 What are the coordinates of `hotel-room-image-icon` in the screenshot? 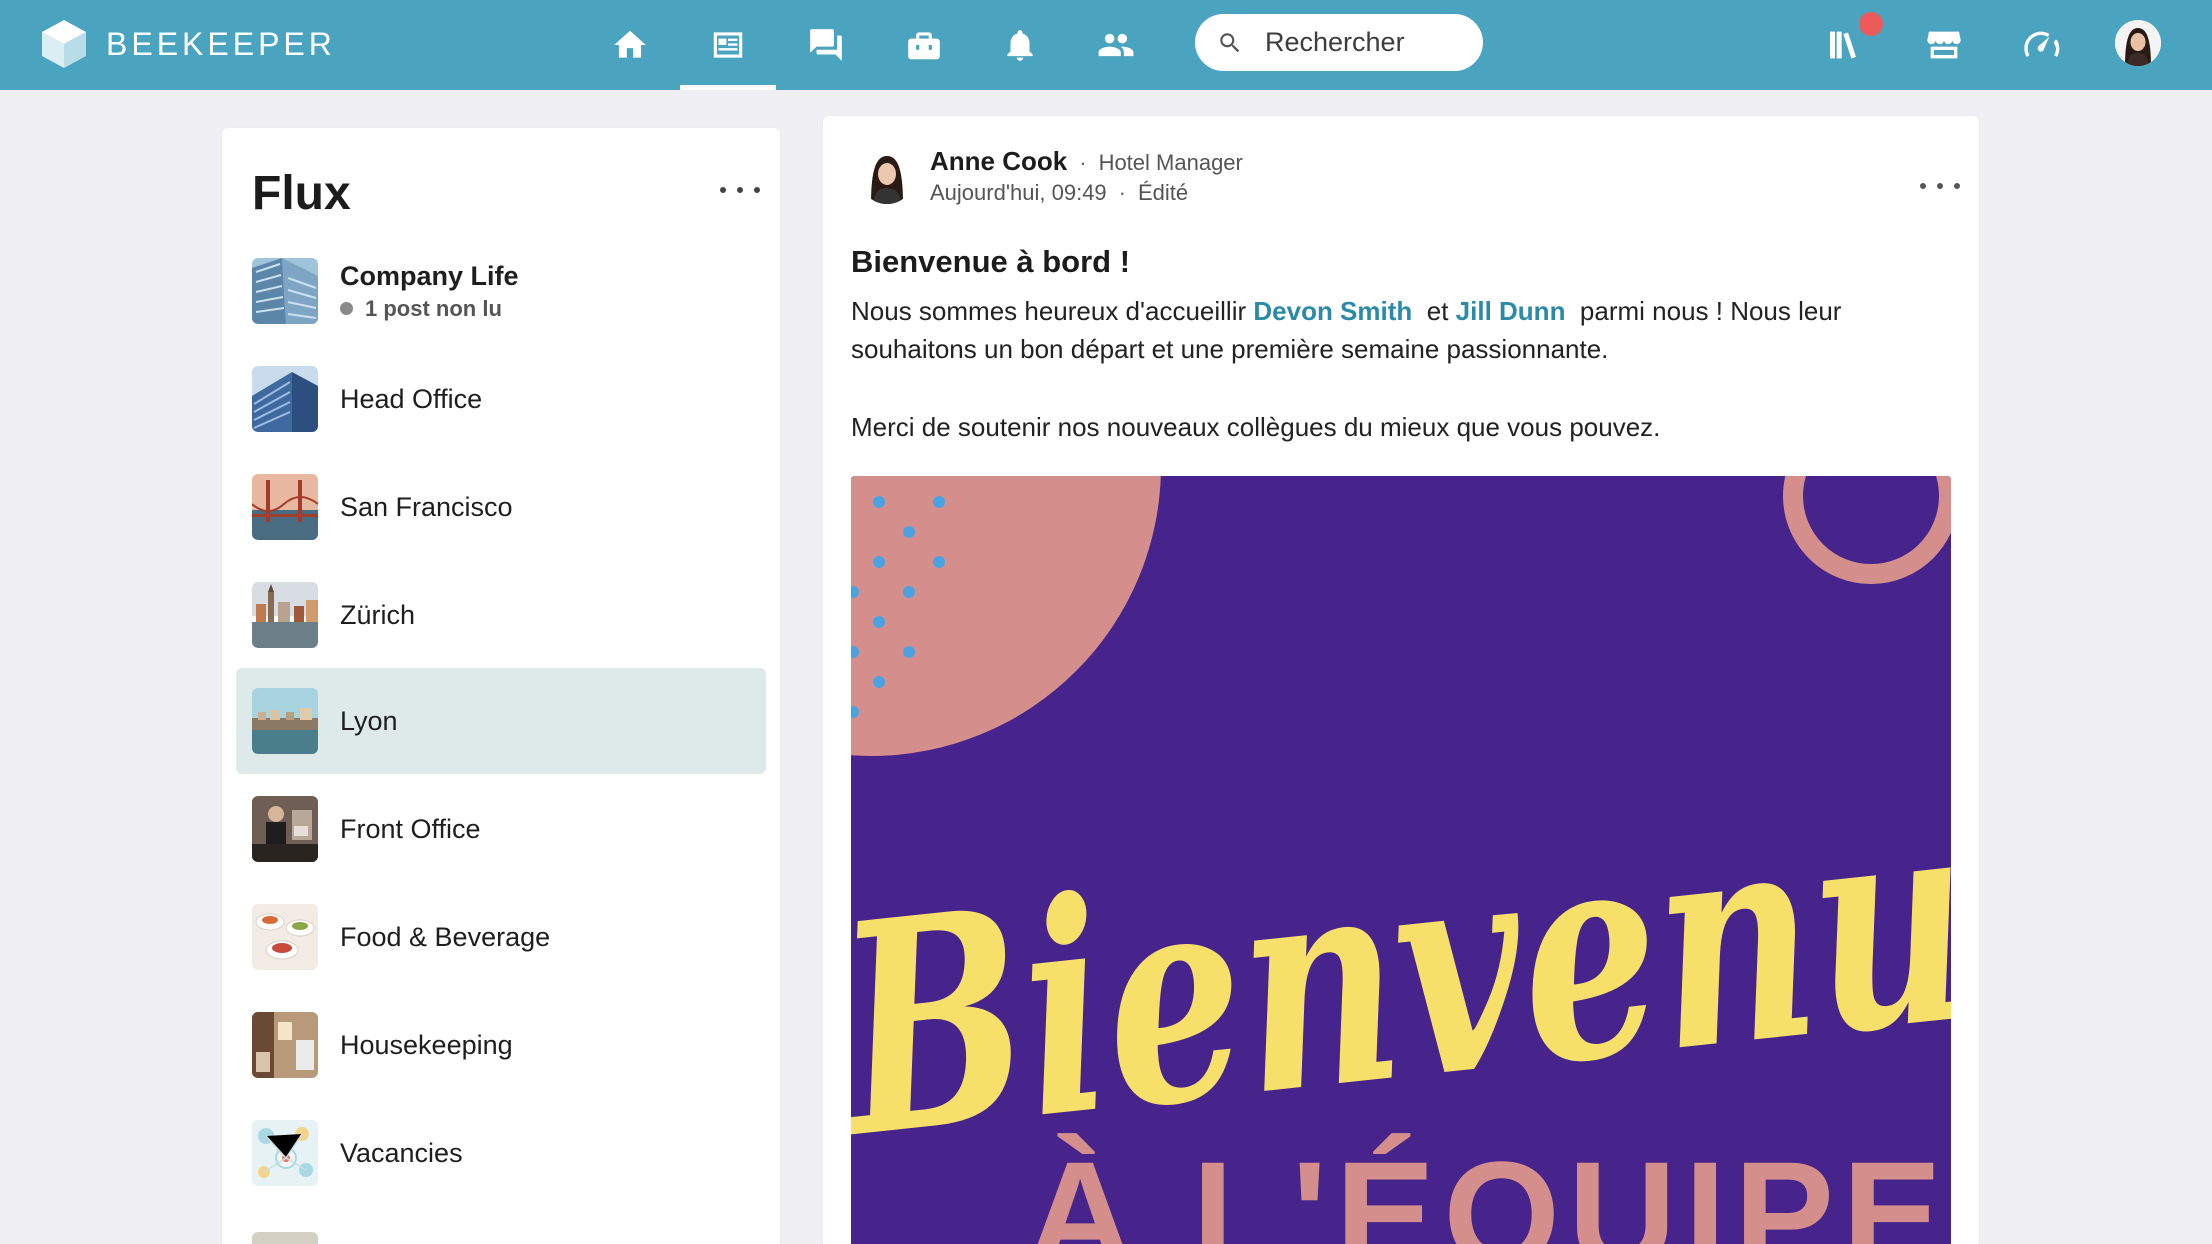 It's located at (285, 1045).